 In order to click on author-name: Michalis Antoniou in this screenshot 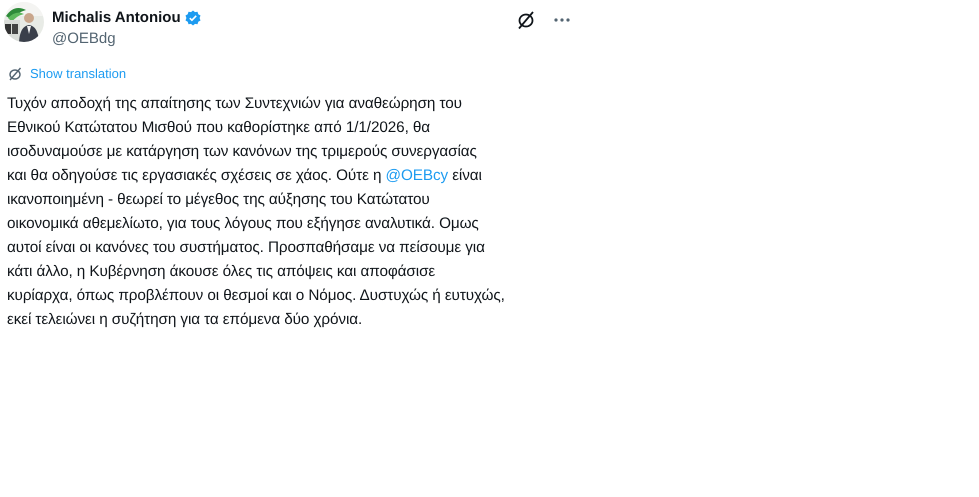, I will do `click(116, 18)`.